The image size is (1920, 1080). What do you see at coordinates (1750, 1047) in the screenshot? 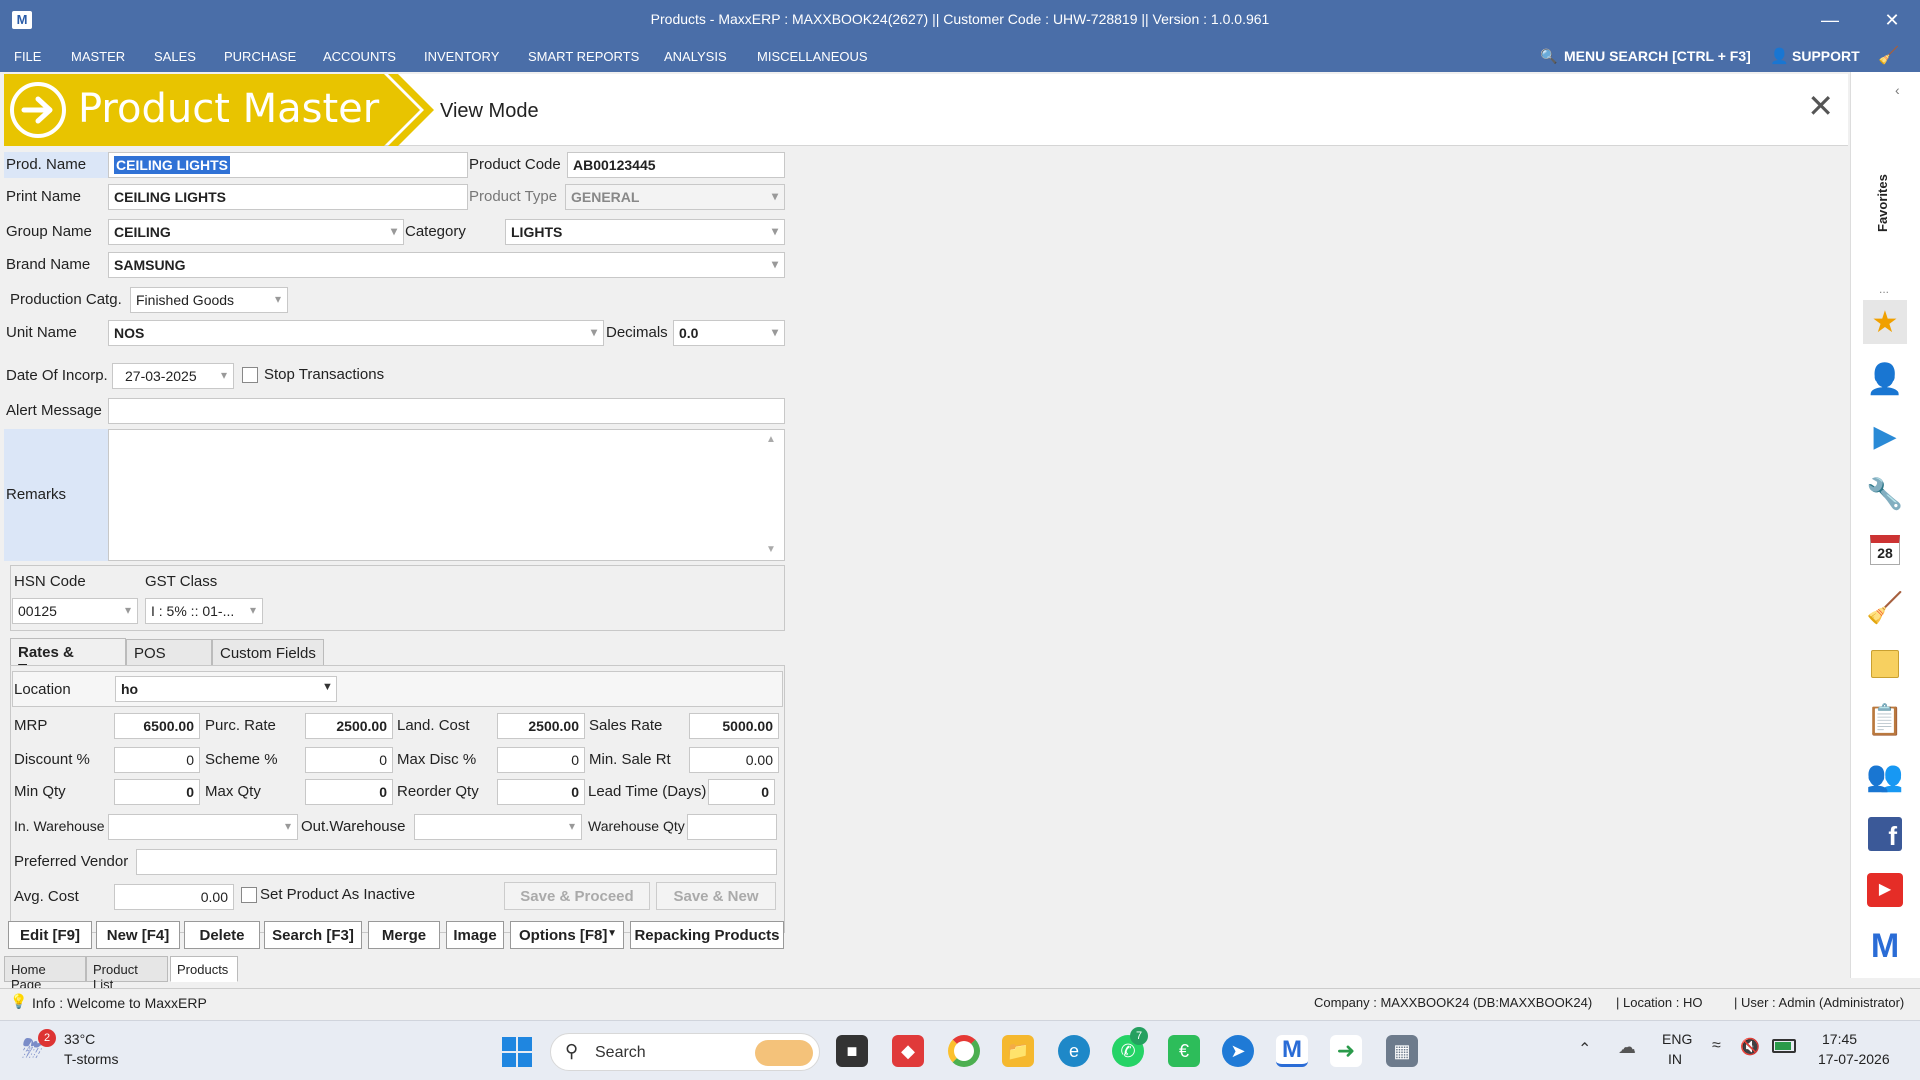
I see `speaker-muted-icon: 🔇` at bounding box center [1750, 1047].